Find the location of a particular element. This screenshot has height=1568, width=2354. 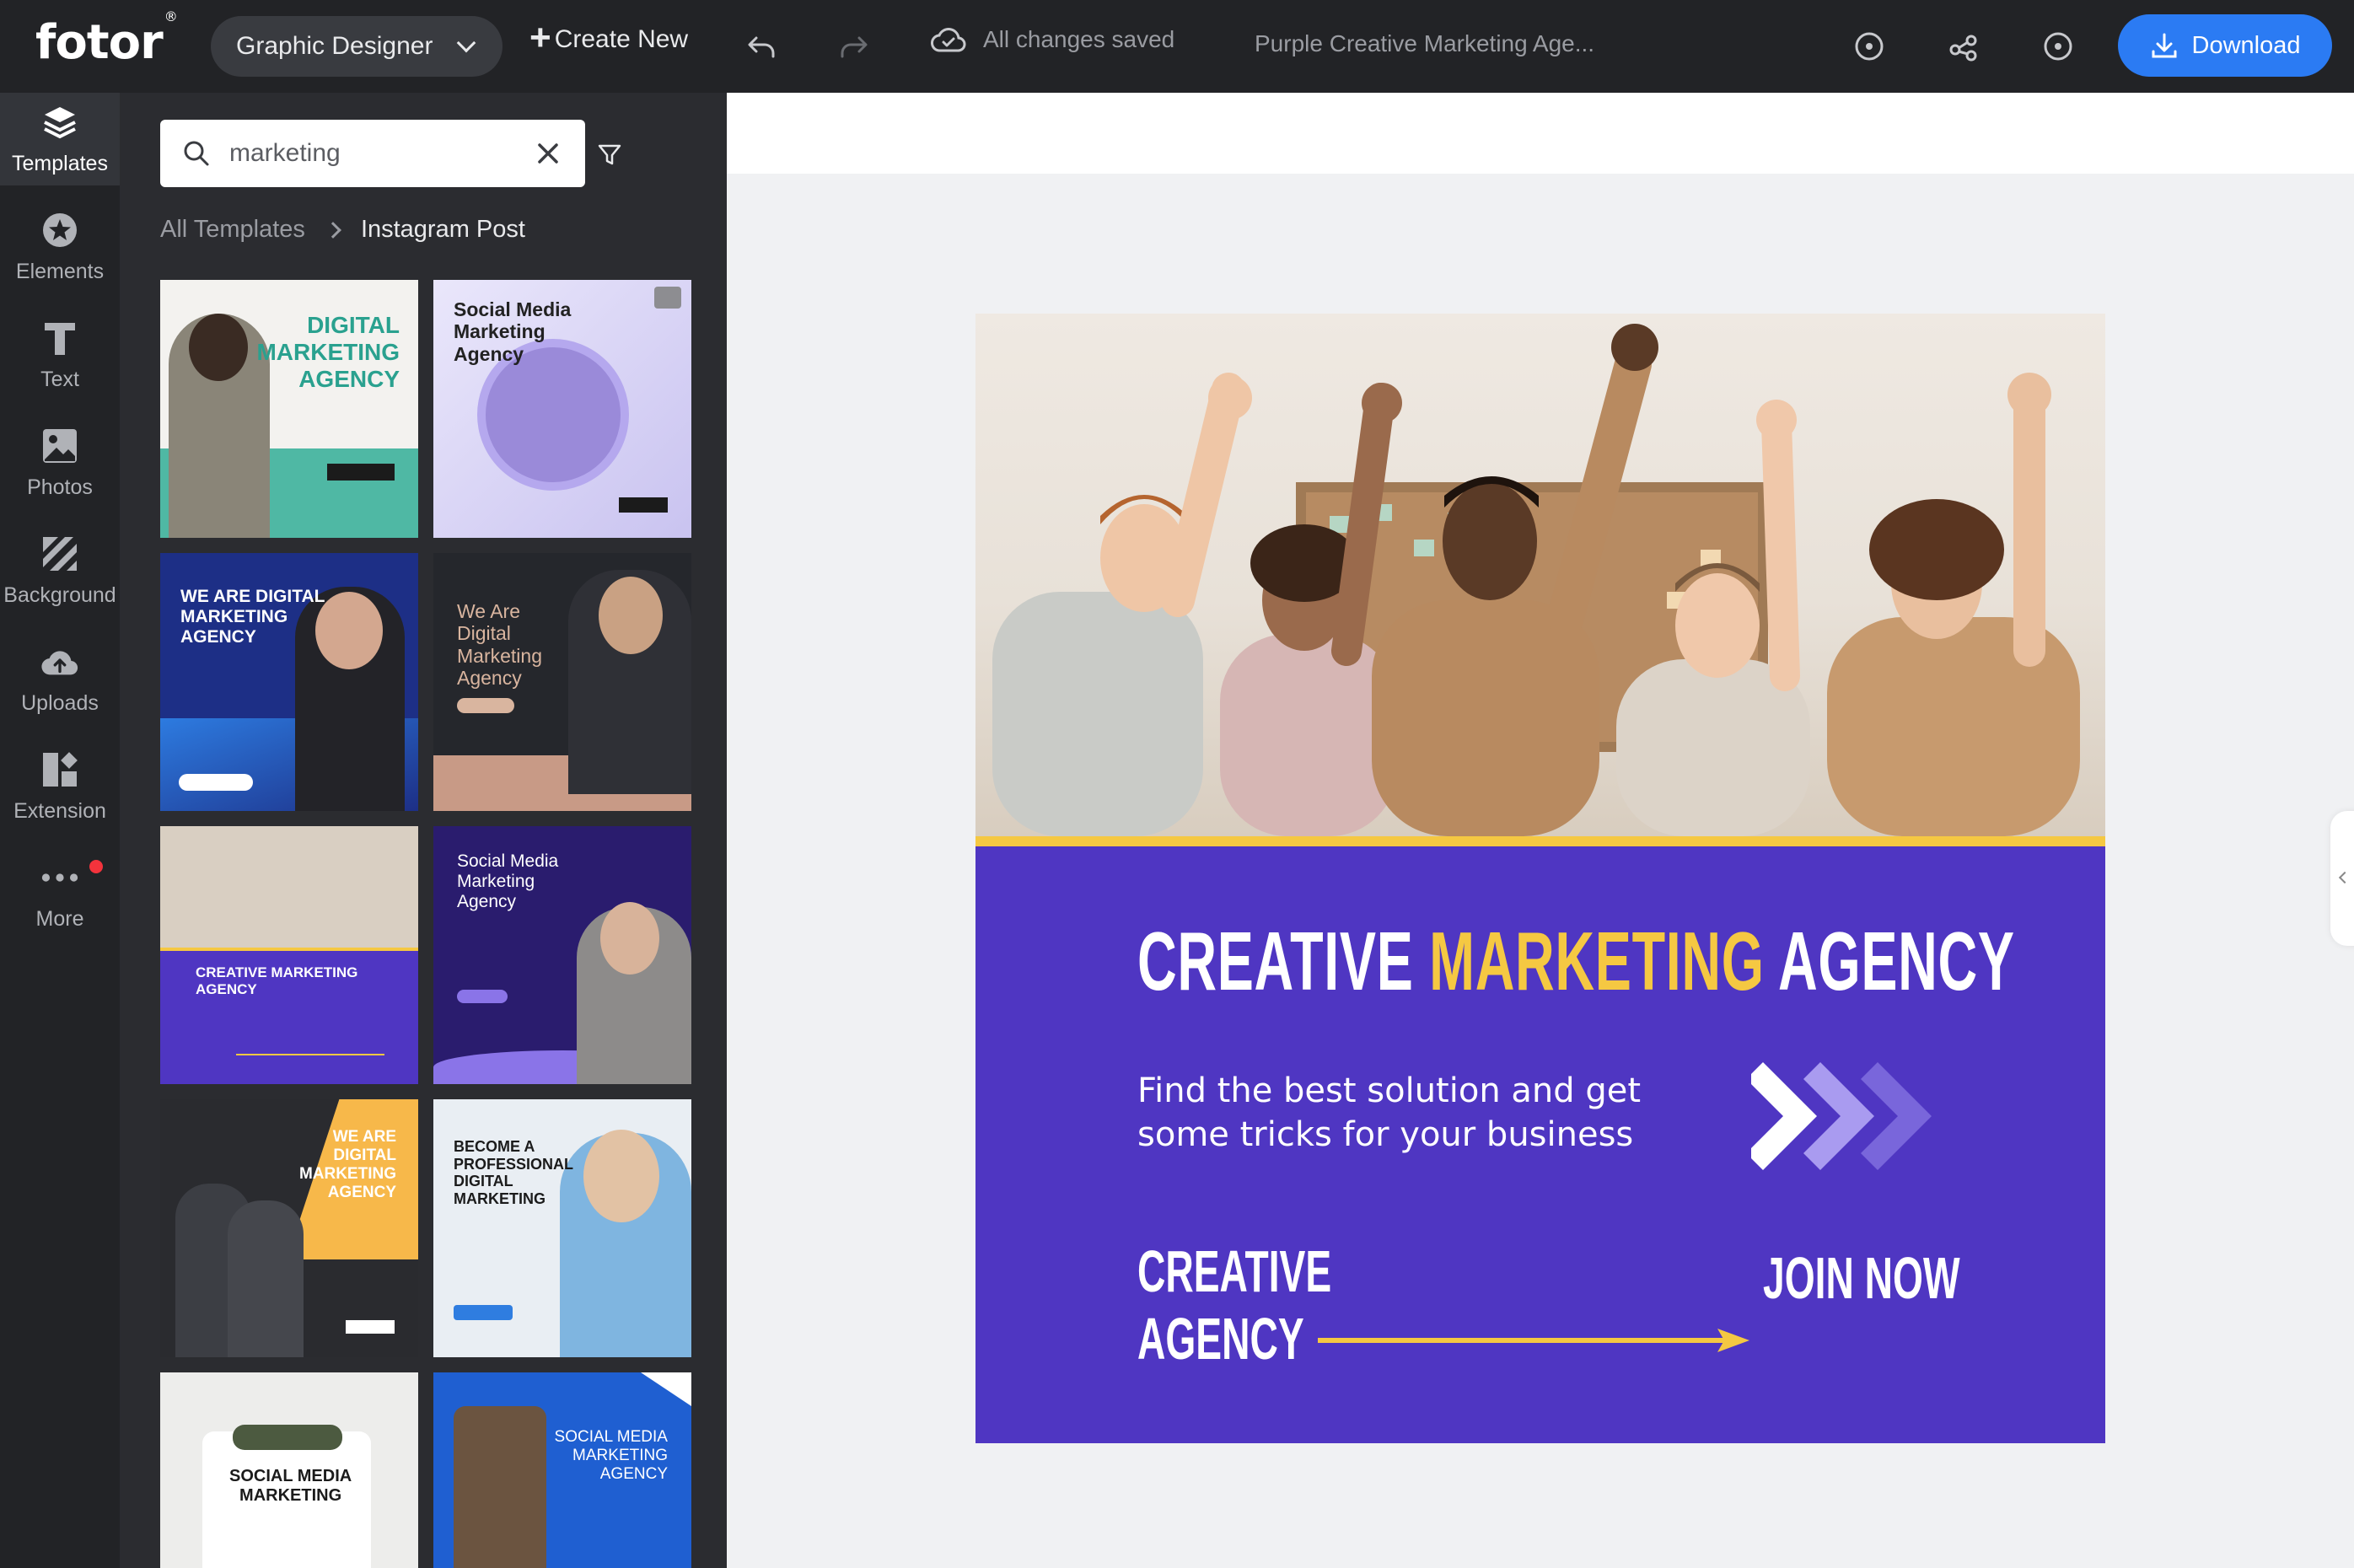

headline-part-1: CREATIVE is located at coordinates (1283, 961).